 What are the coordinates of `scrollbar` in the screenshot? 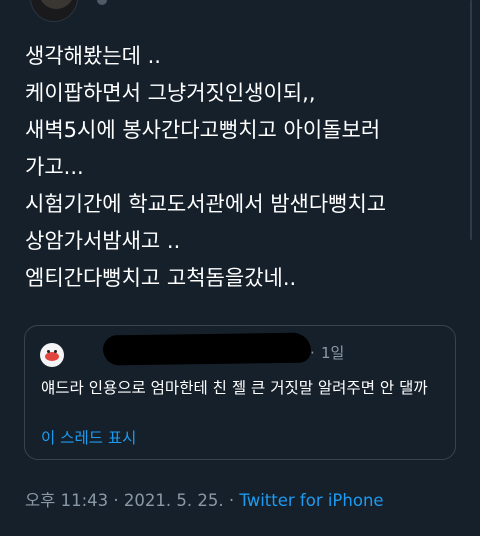 It's located at (471, 120).